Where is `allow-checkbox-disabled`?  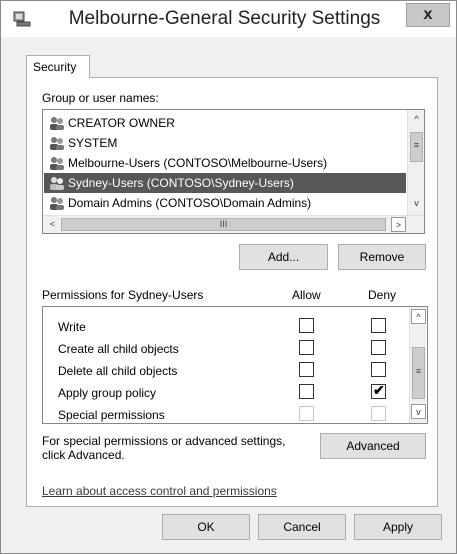
allow-checkbox-disabled is located at coordinates (306, 413).